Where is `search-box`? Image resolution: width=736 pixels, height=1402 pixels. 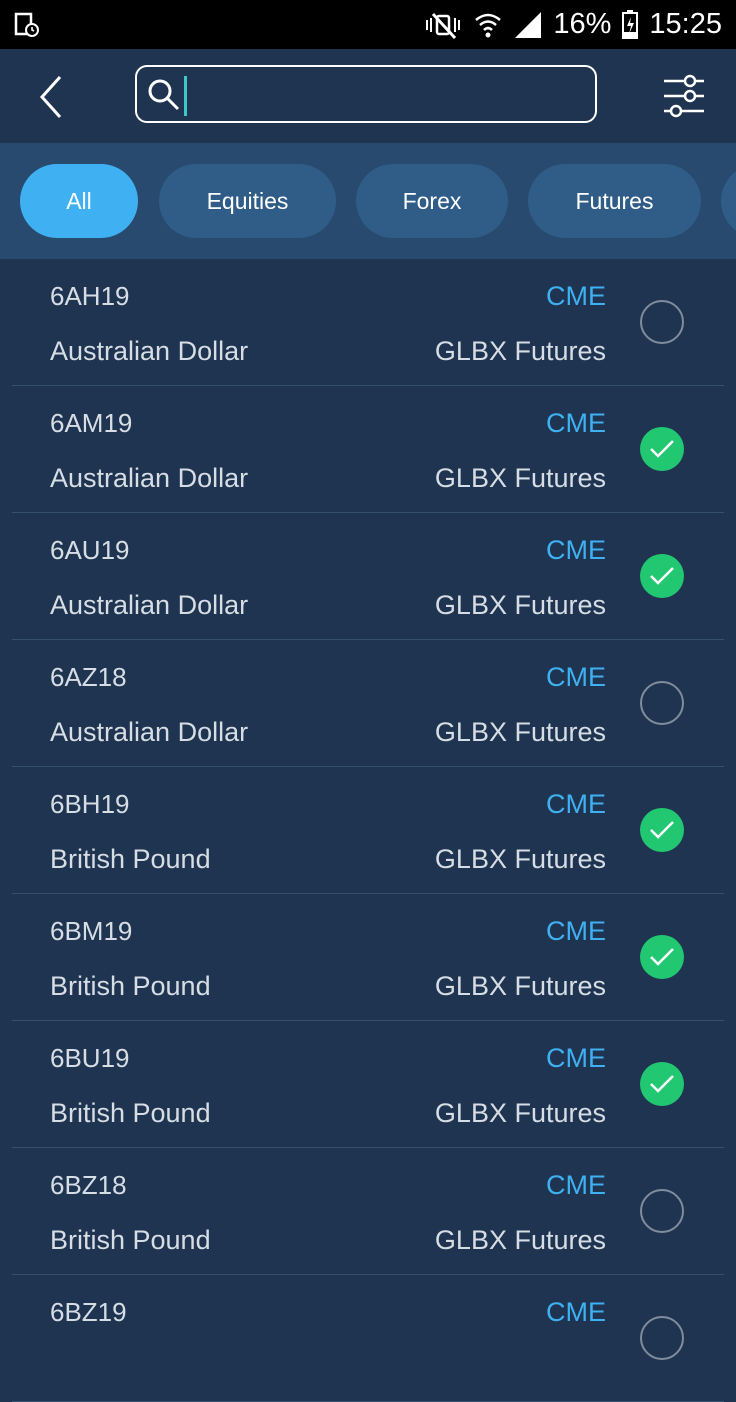
search-box is located at coordinates (366, 94).